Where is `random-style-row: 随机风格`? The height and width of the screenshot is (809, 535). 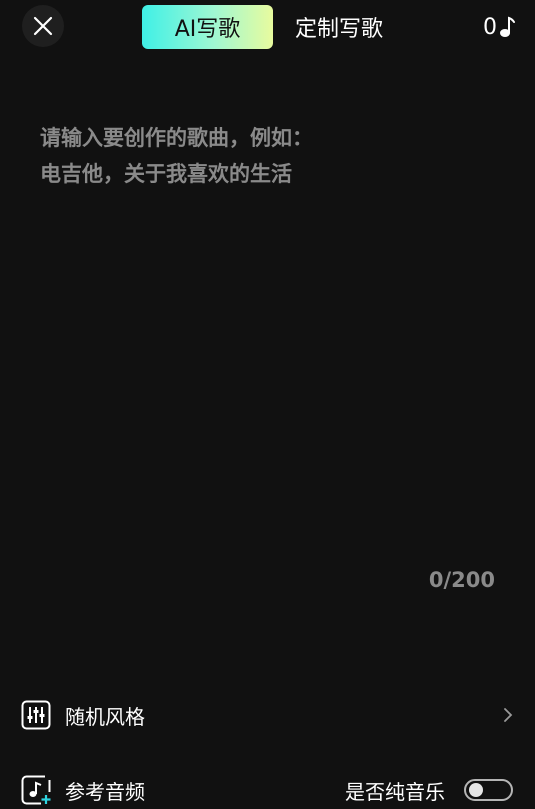
random-style-row: 随机风格 is located at coordinates (267, 715).